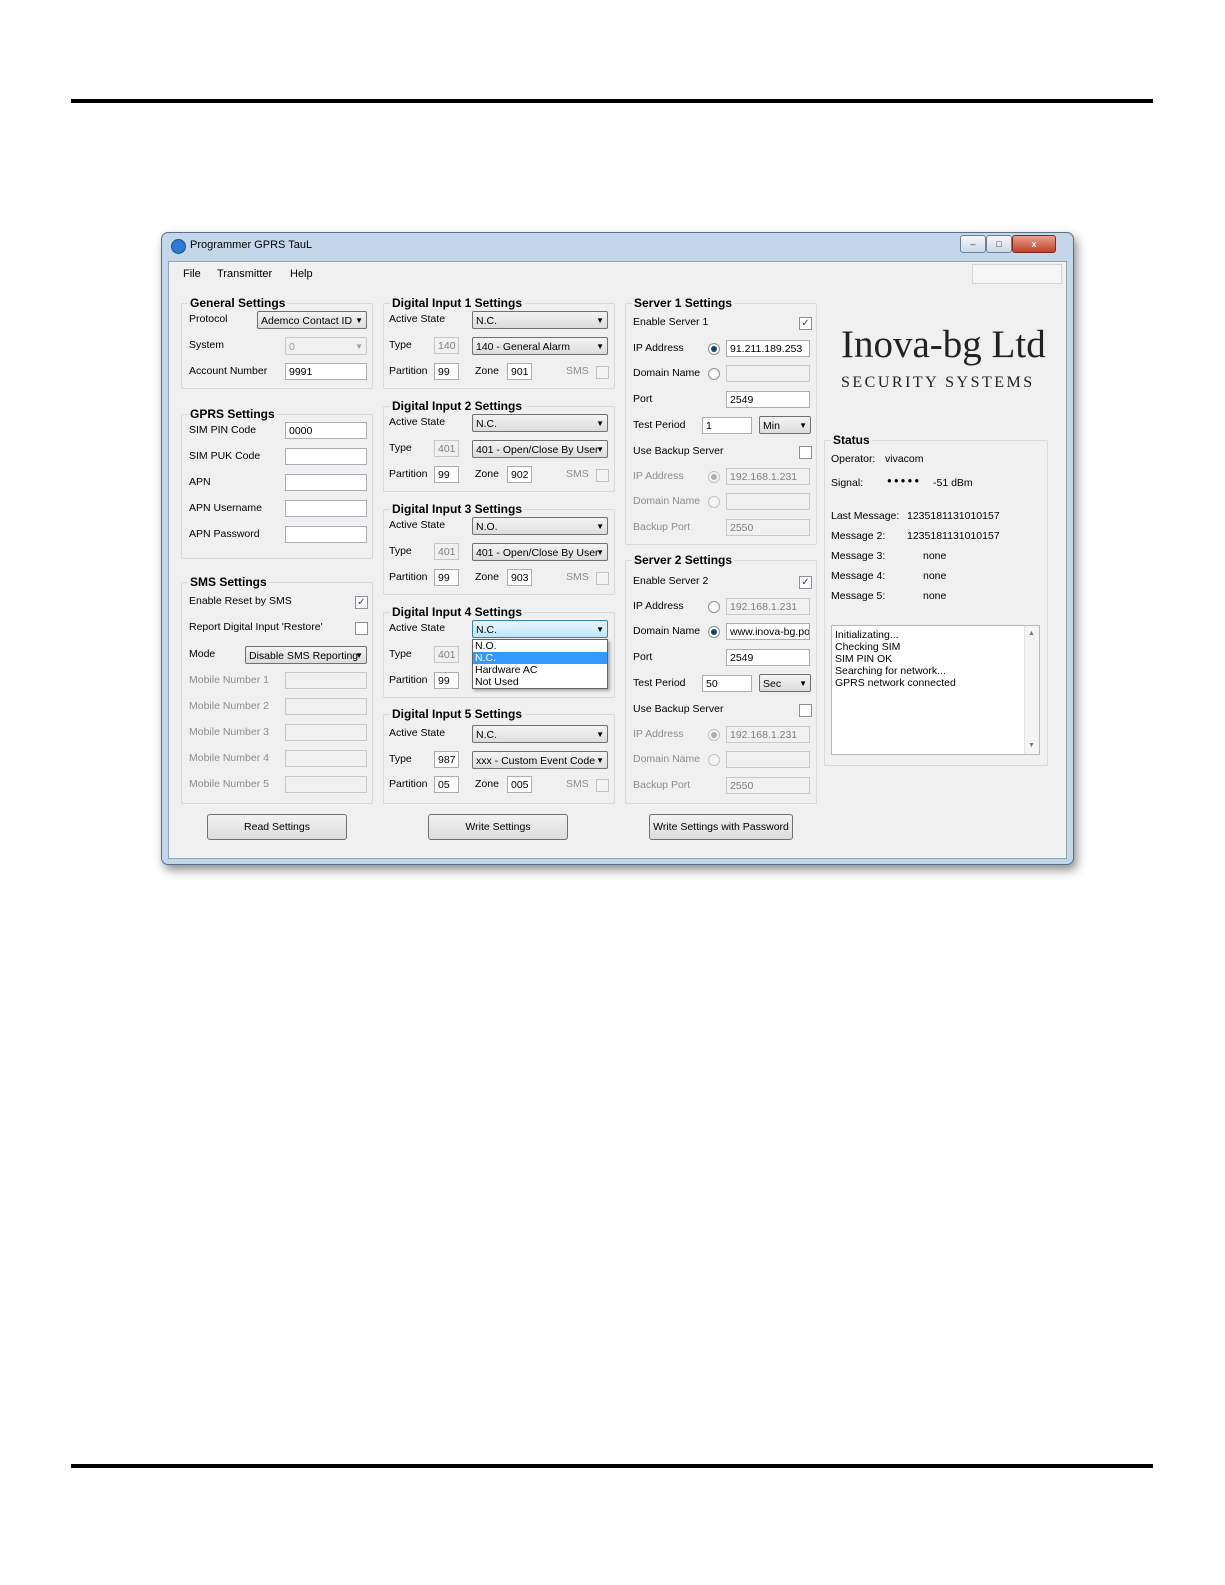 This screenshot has height=1585, width=1225. Describe the element at coordinates (326, 706) in the screenshot. I see `mobile-number-2-input` at that location.